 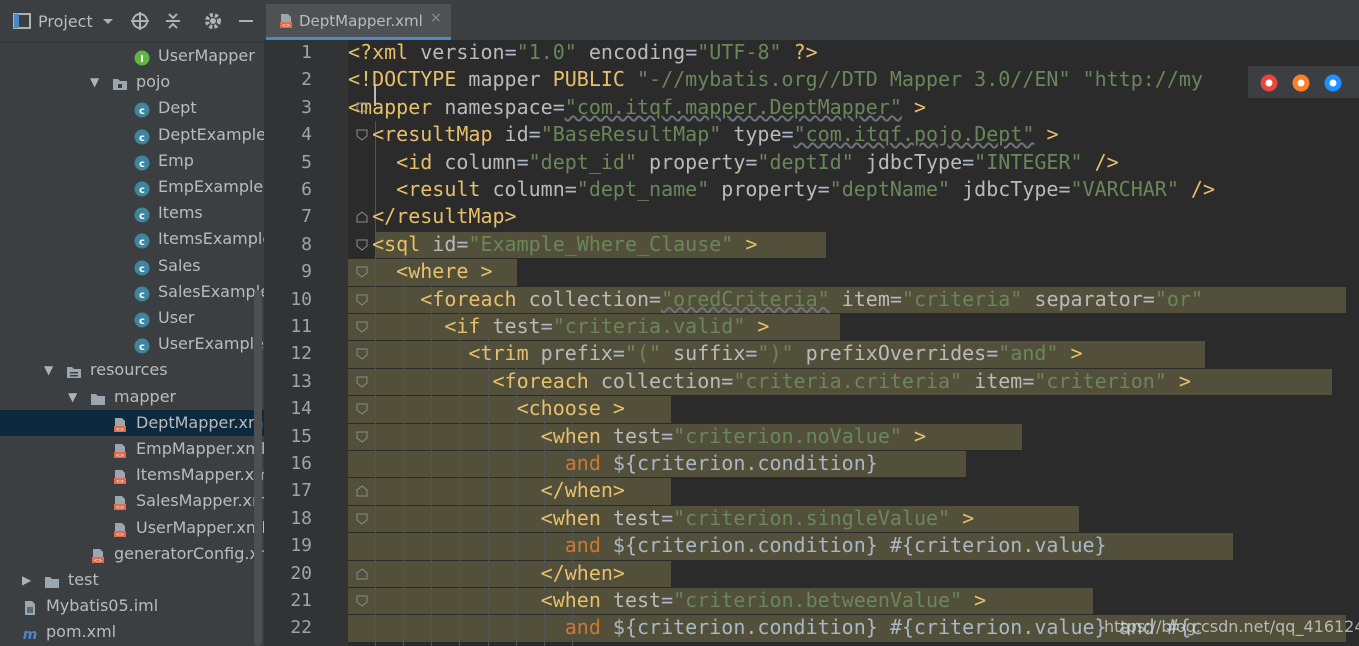 I want to click on code-token: <trim, so click(x=444, y=353).